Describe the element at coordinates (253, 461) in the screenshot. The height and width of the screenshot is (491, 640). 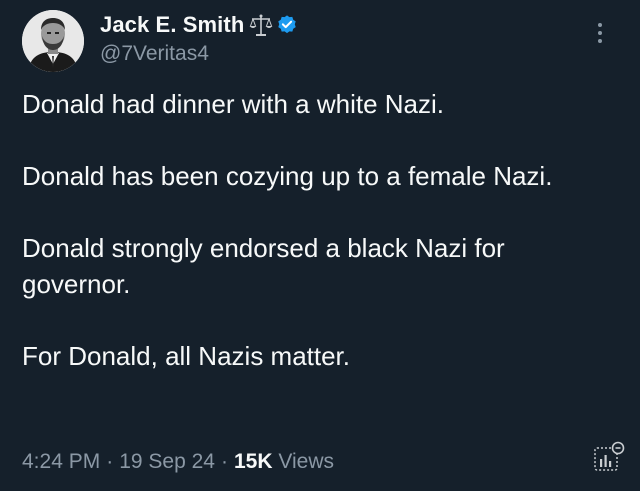
I see `views-count: 15K` at that location.